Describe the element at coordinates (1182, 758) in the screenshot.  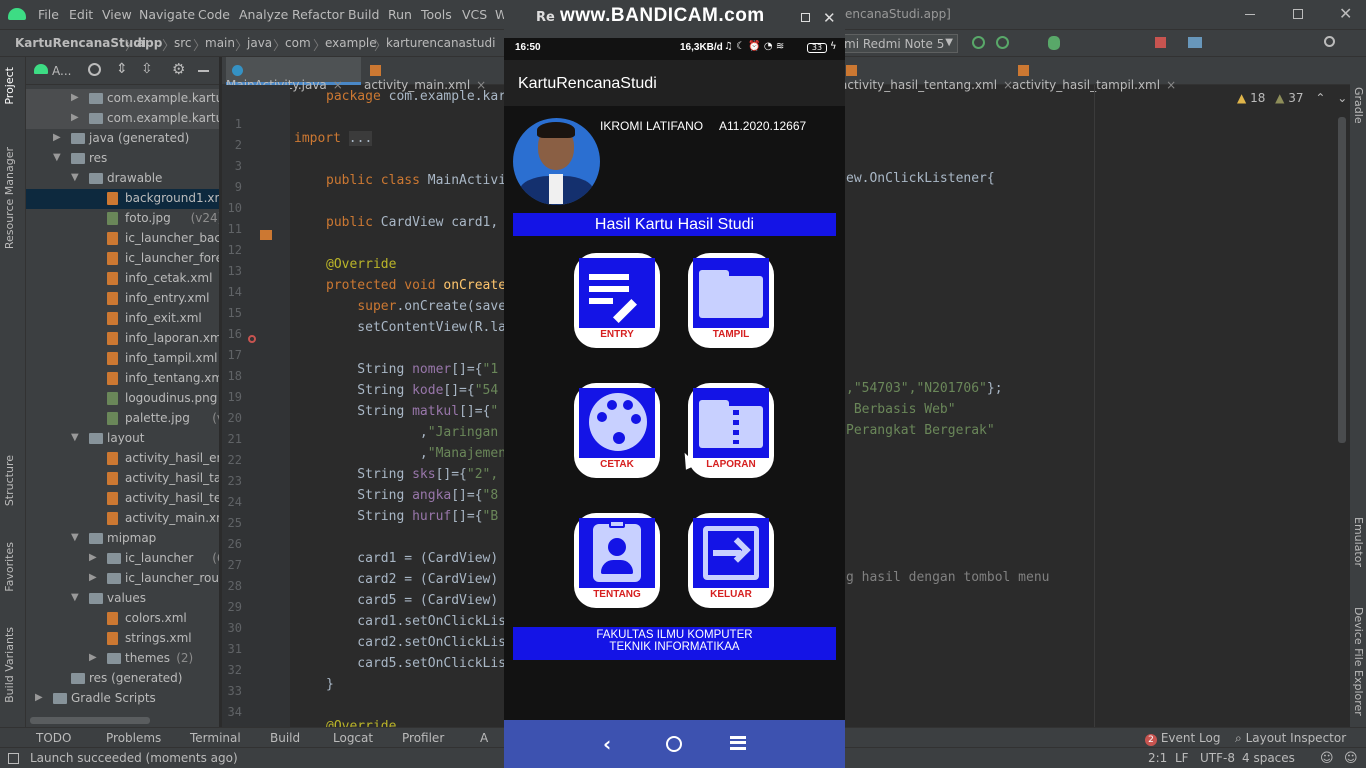
I see `line-separator: LF` at that location.